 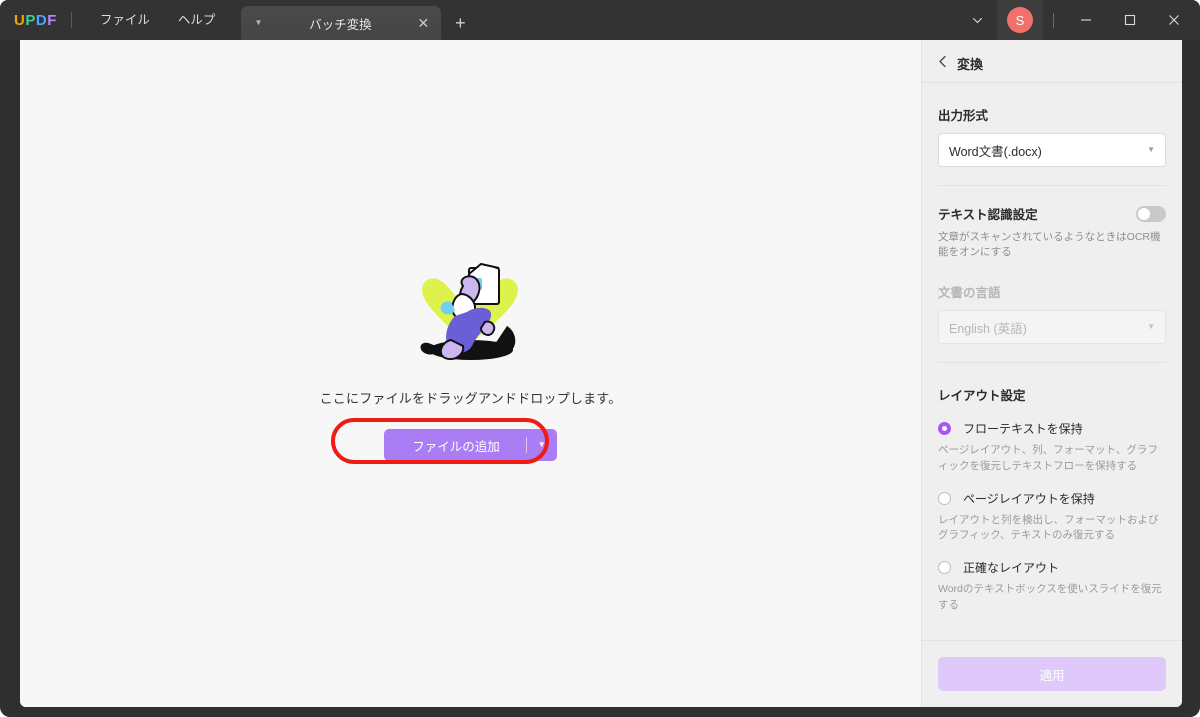 What do you see at coordinates (1151, 149) in the screenshot?
I see `output-format-chevron-down-icon: ▼` at bounding box center [1151, 149].